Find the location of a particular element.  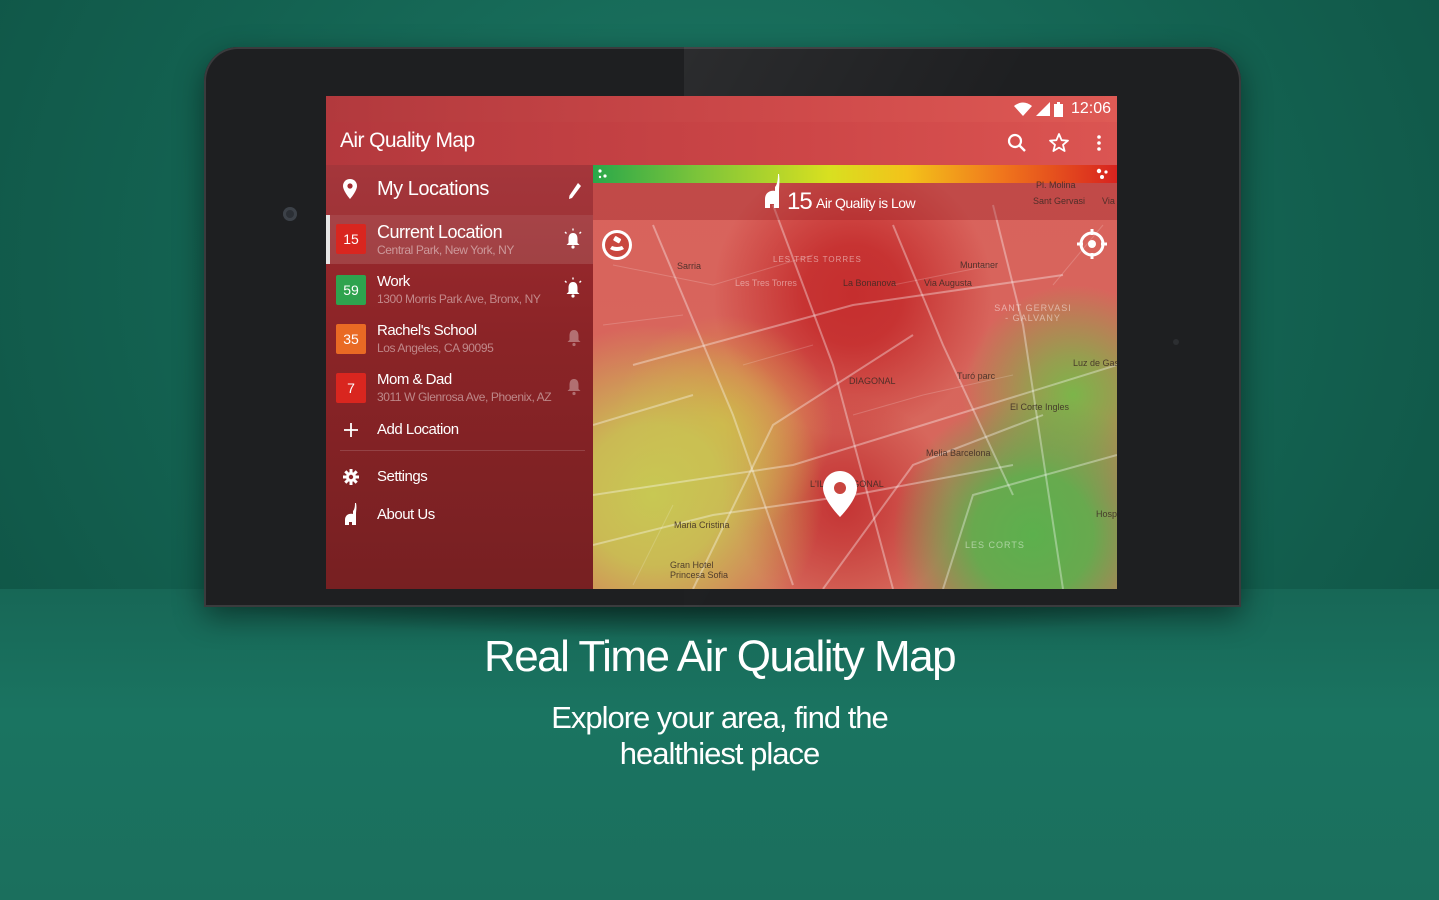

map-label: Turó parc is located at coordinates (976, 376).